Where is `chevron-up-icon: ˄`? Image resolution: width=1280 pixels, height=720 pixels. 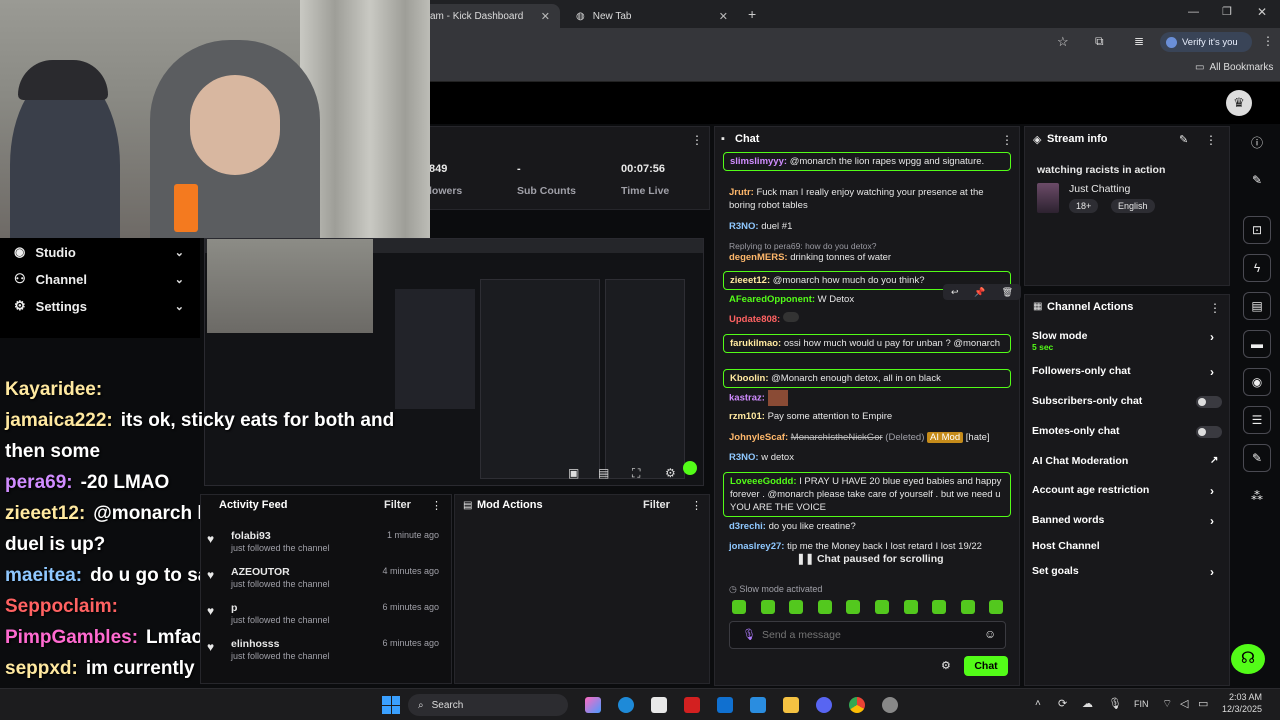
chevron-up-icon: ˄ is located at coordinates (1038, 703).